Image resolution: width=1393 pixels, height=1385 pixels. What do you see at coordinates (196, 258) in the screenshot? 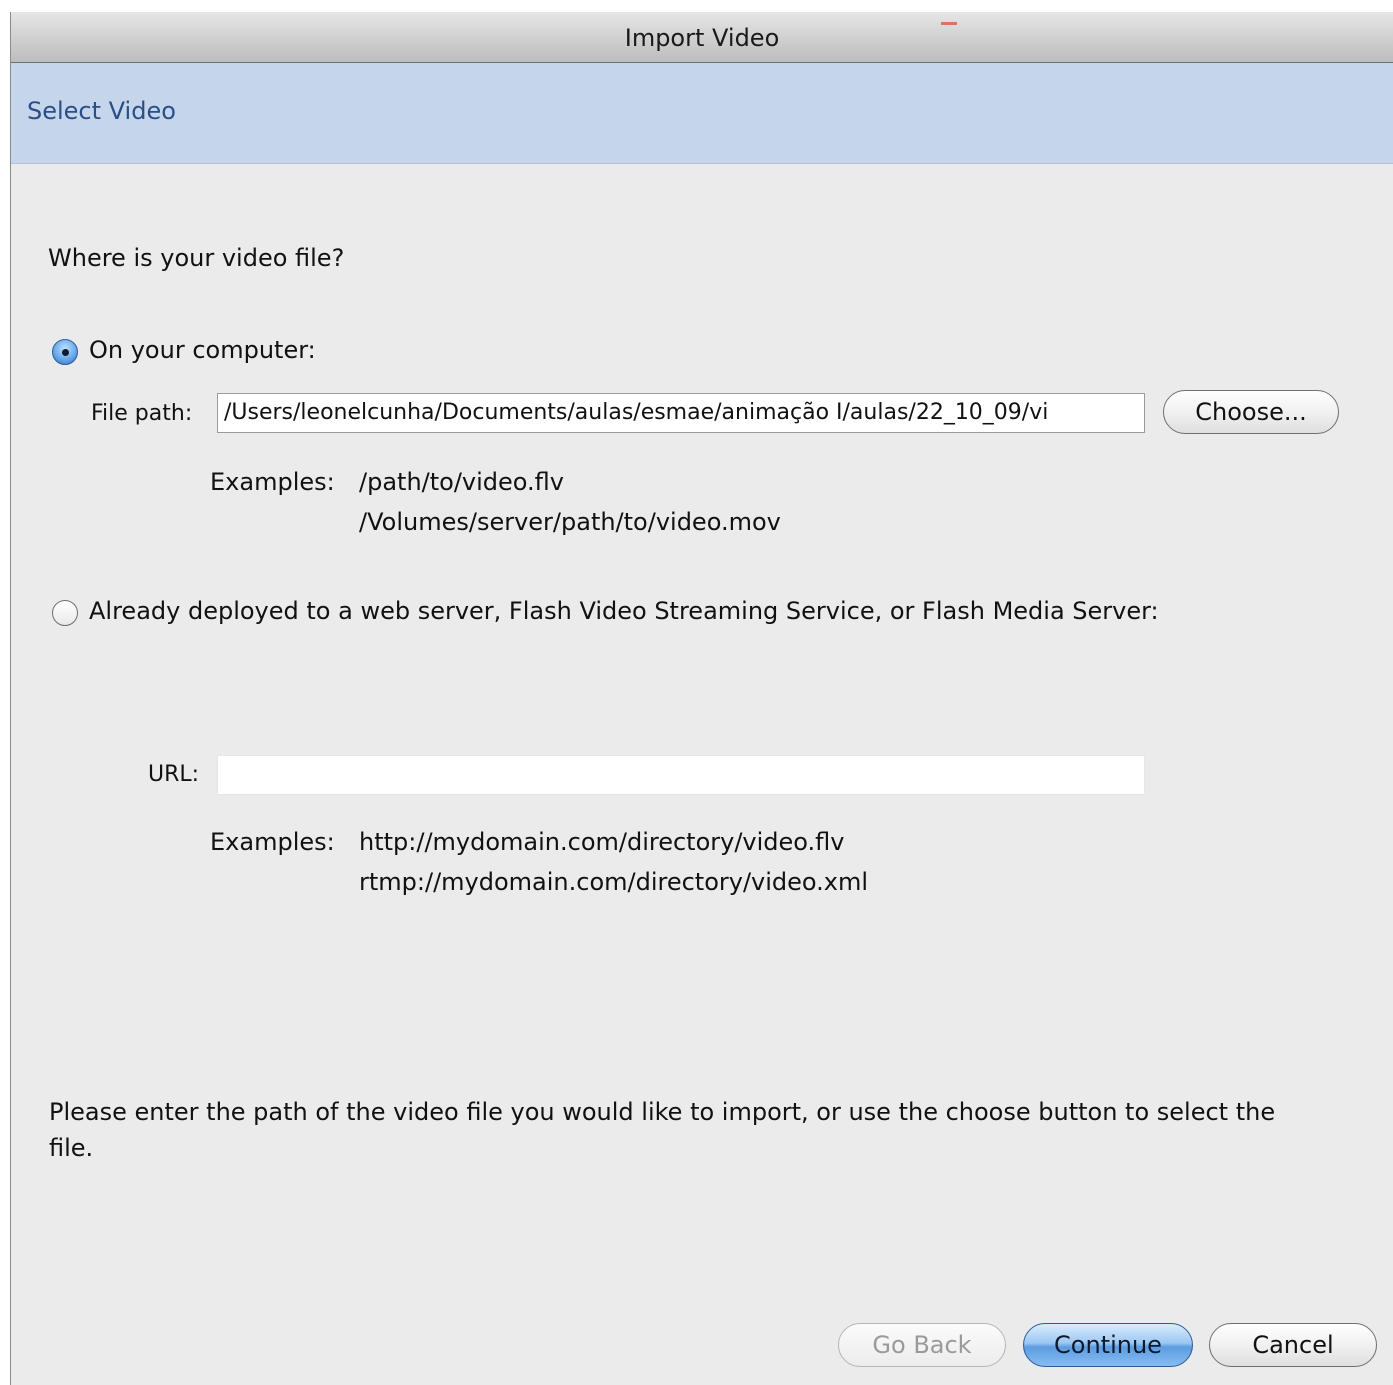
I see `question-label: Where is your video file?` at bounding box center [196, 258].